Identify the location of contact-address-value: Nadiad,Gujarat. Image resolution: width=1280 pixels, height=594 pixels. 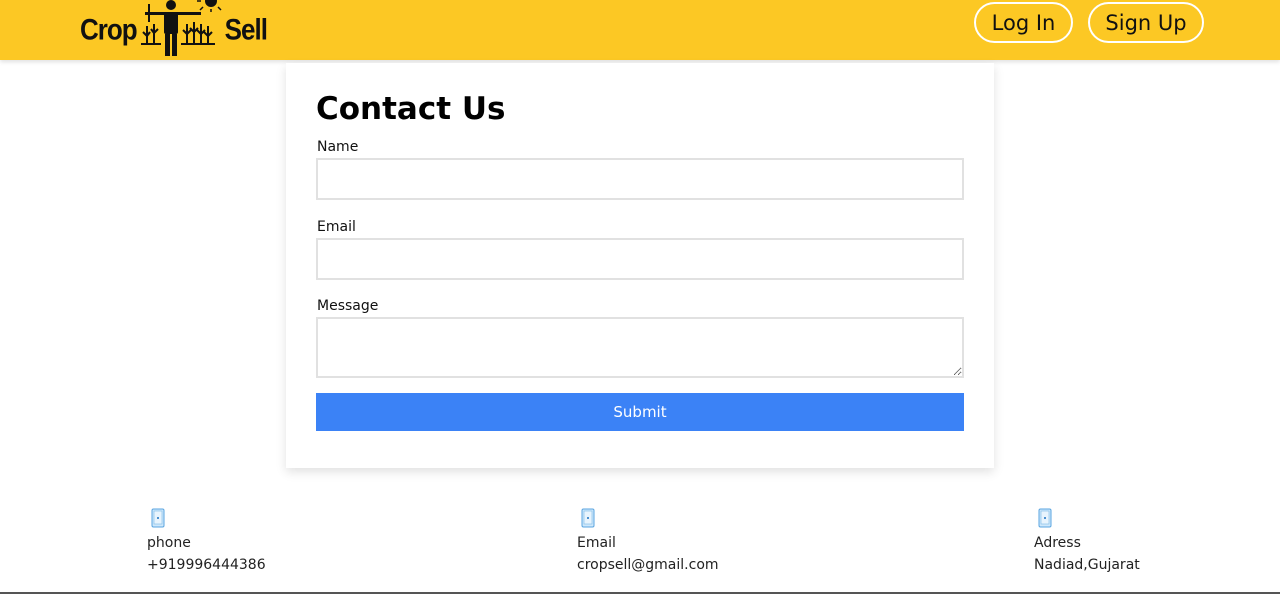
(1087, 565).